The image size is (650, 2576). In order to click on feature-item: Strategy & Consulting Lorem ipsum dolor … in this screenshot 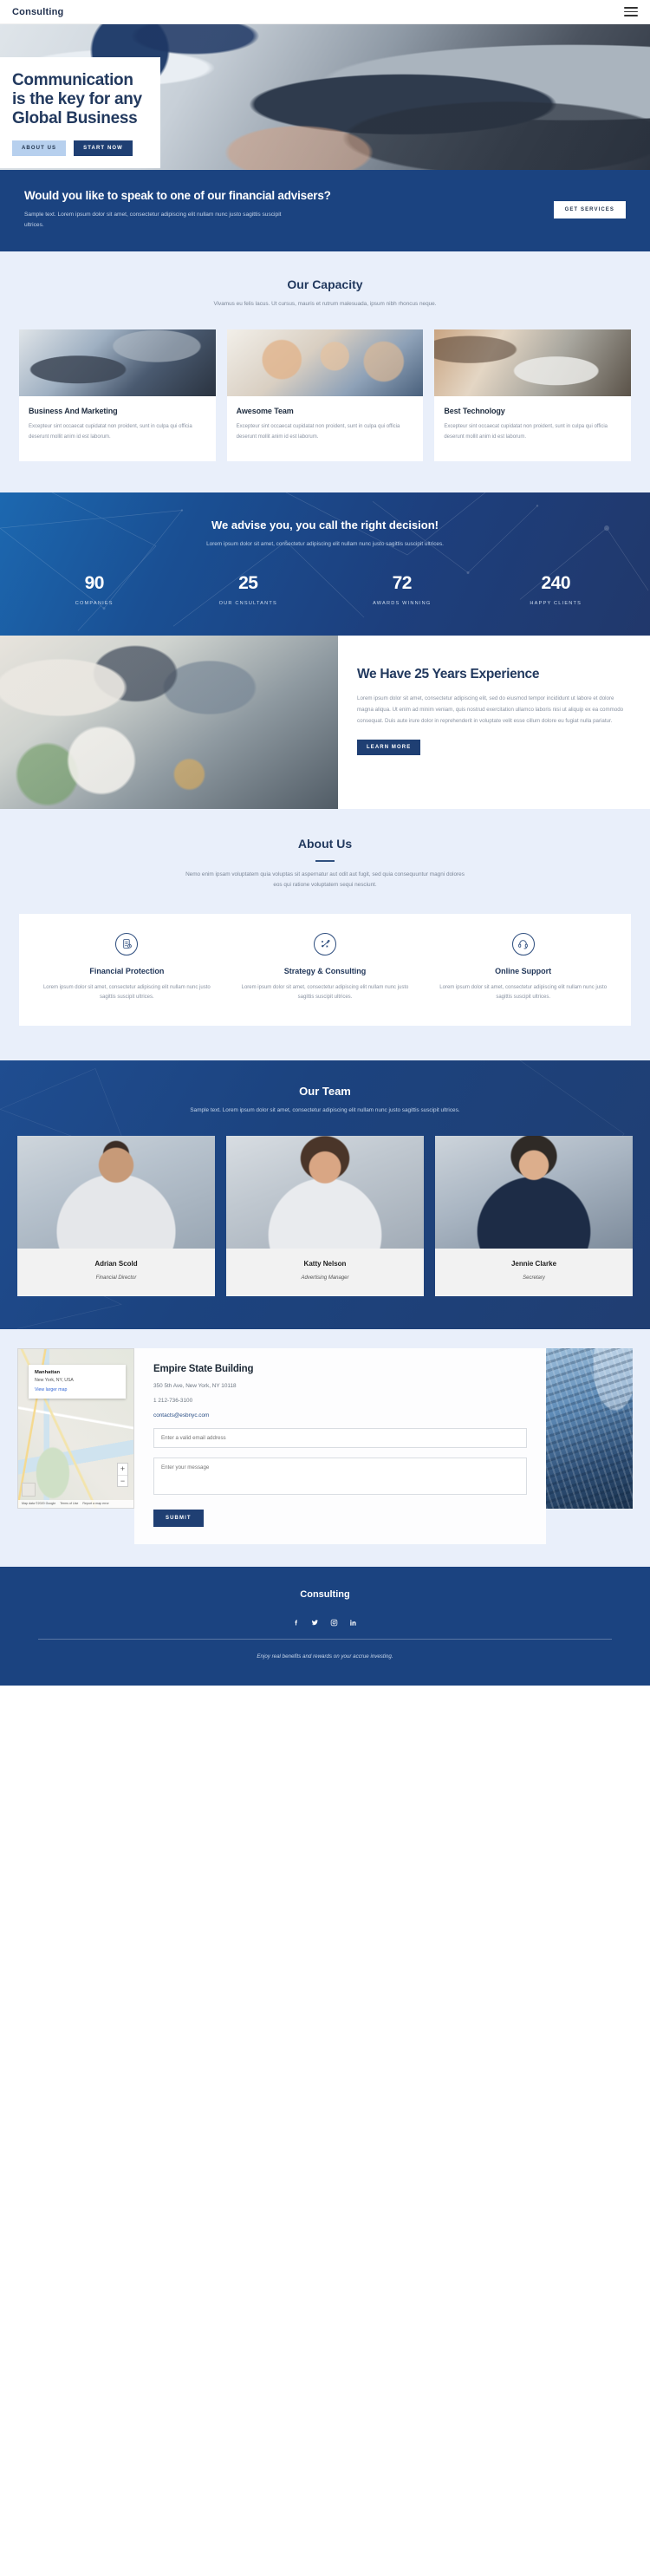, I will do `click(325, 968)`.